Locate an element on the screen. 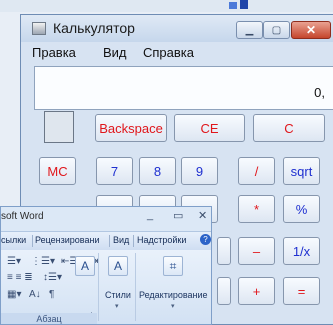  menu-bar: Правка Вид Справка is located at coordinates (177, 53).